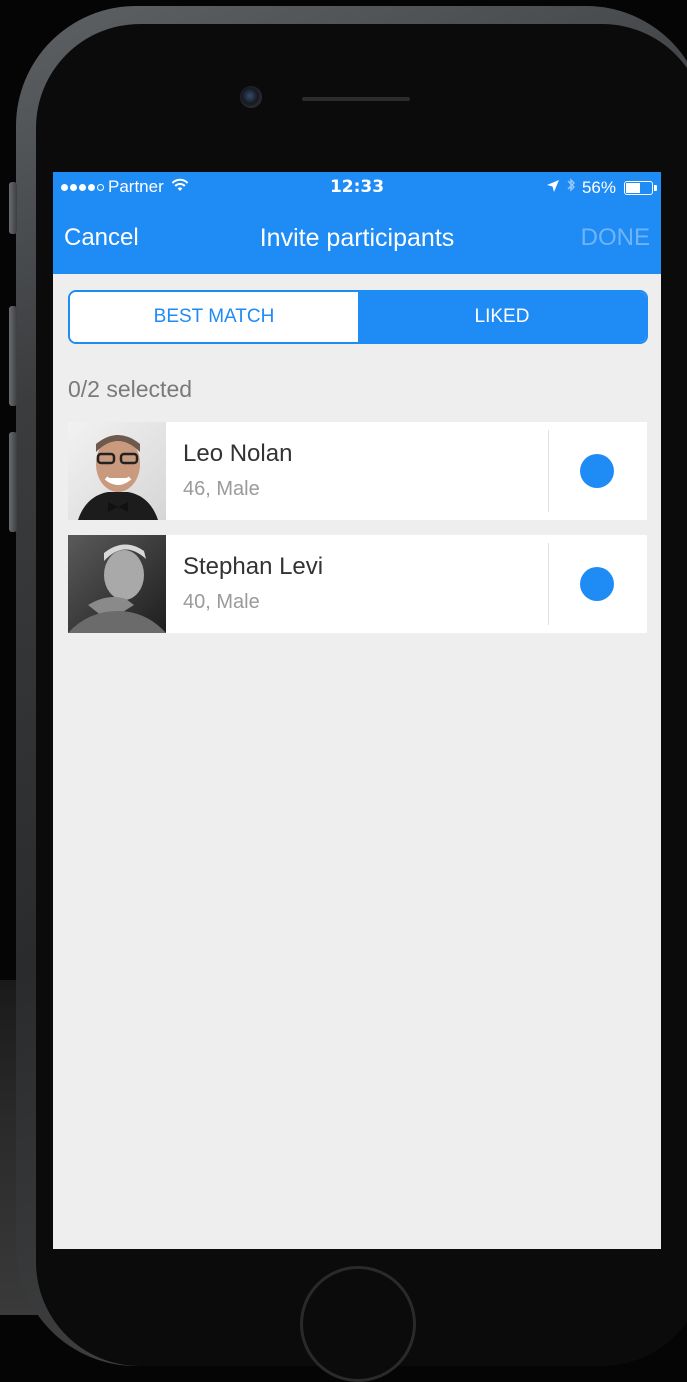 The width and height of the screenshot is (687, 1382). I want to click on navigation-bar: Cancel Invite participants DONE, so click(357, 238).